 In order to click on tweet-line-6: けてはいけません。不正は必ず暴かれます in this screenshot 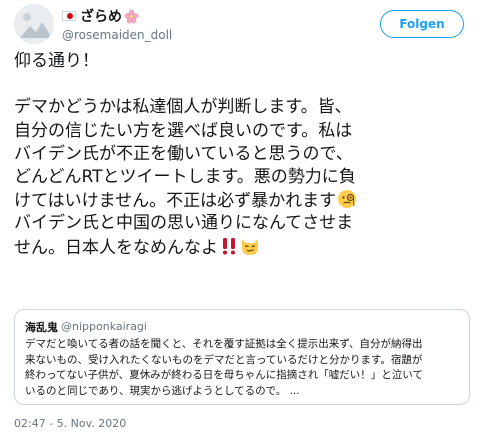, I will do `click(175, 201)`.